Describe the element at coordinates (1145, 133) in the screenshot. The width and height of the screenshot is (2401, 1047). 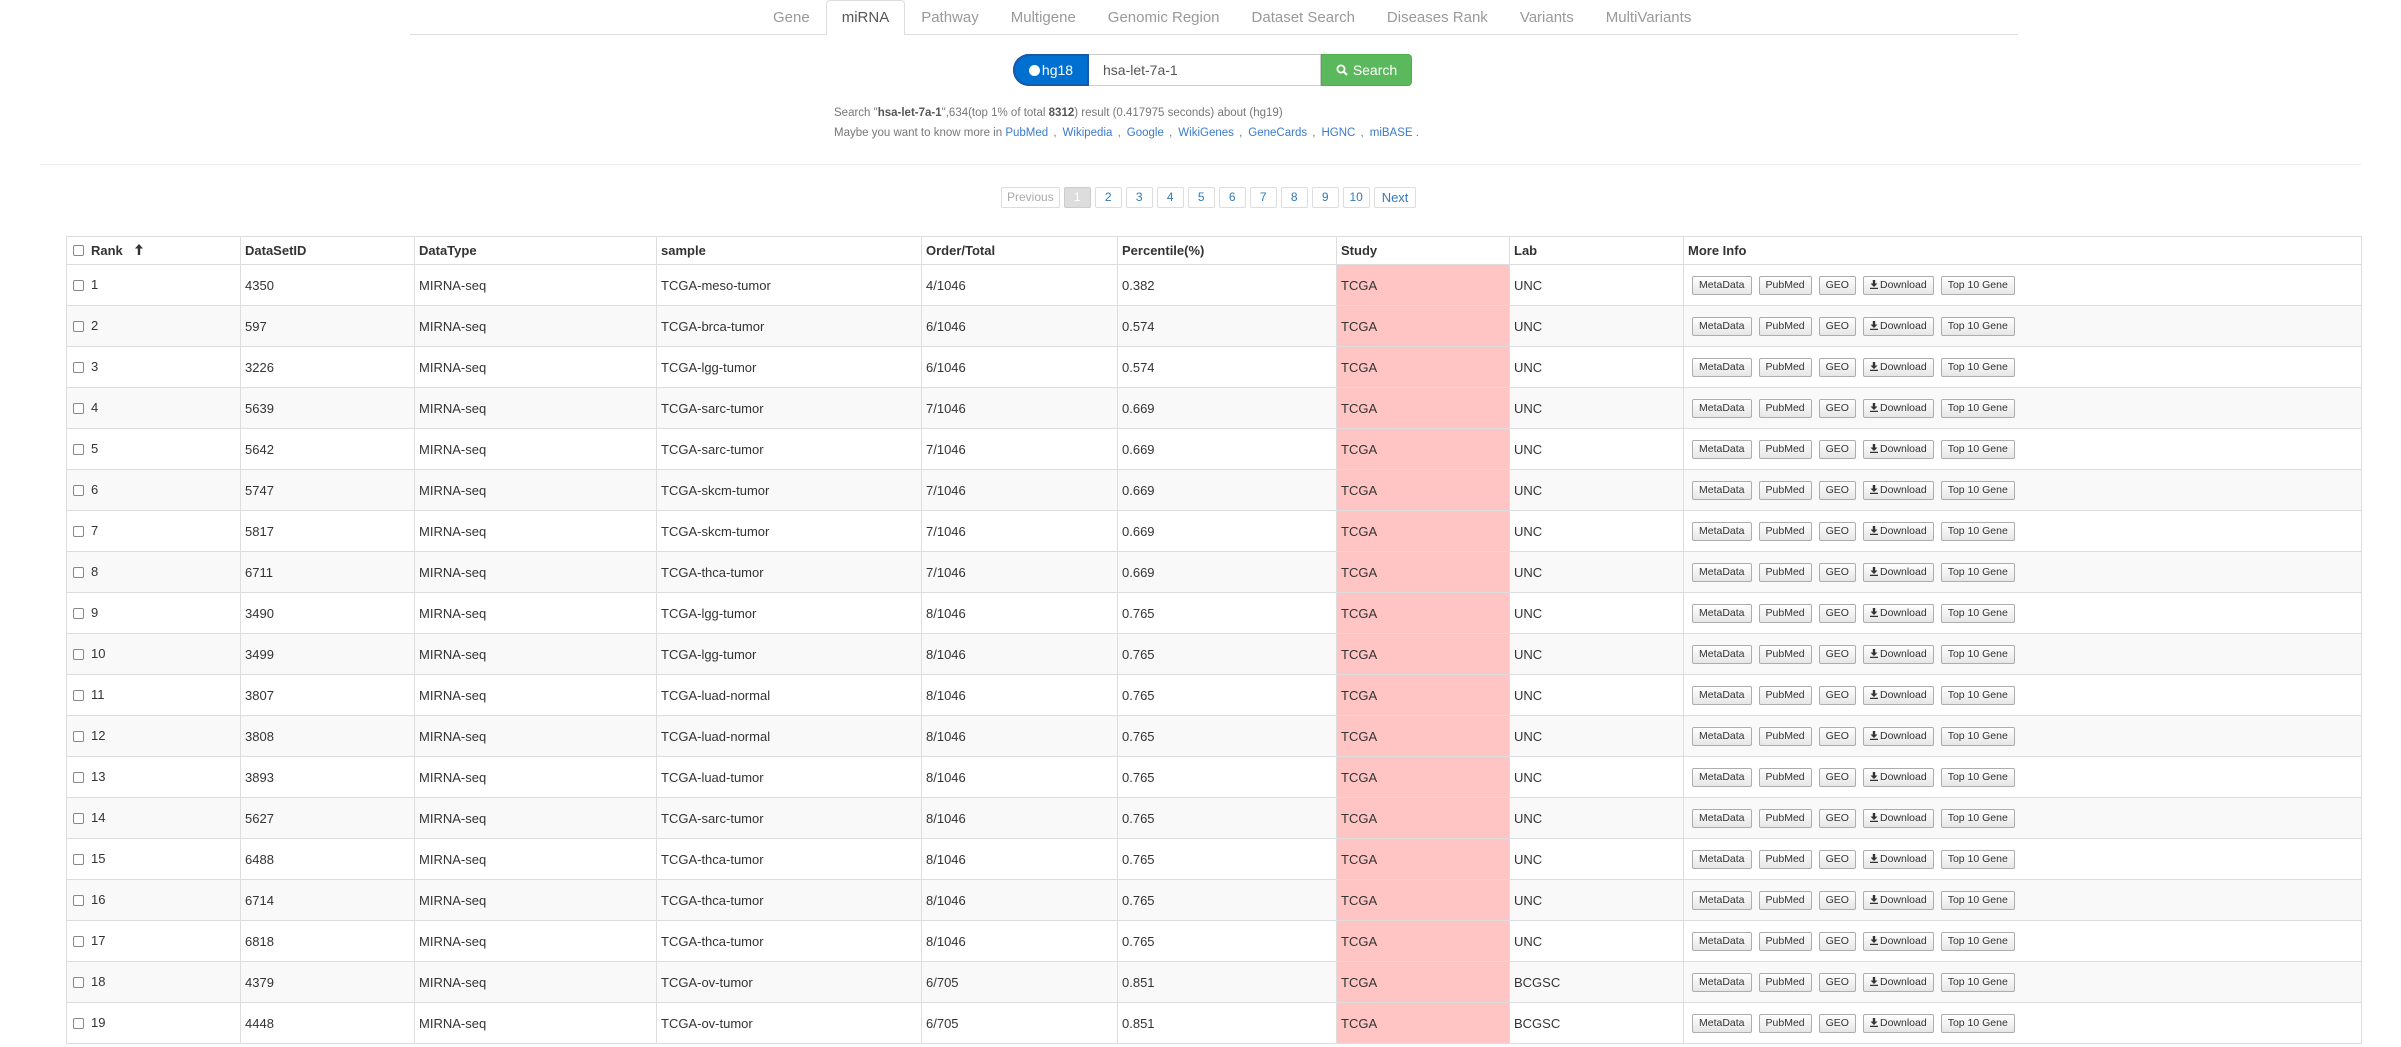
I see `link-google: Google` at that location.